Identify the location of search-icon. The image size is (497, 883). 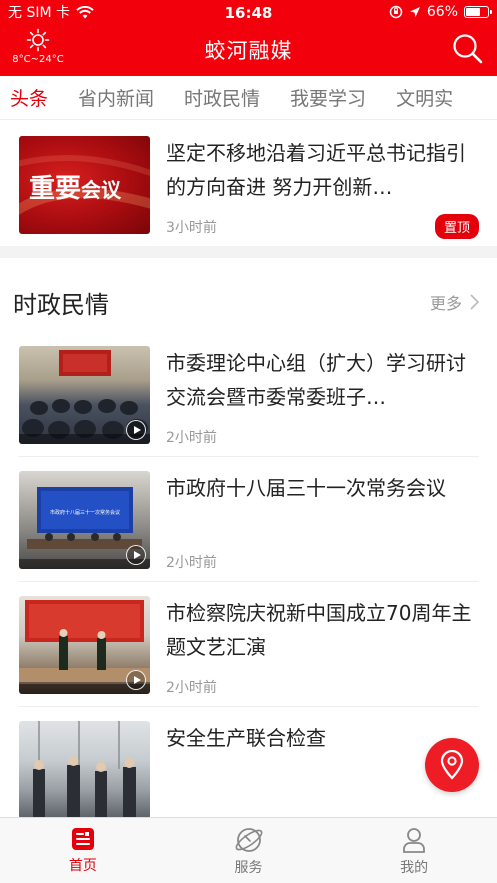
(468, 49).